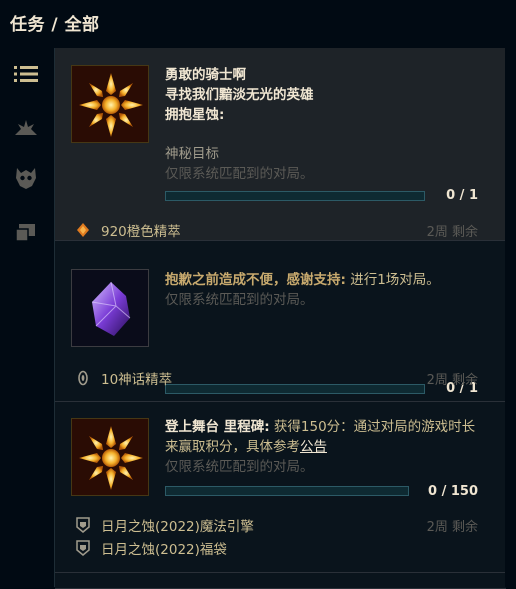  I want to click on mission-title: 勇敢的骑士啊 寻找我们黯淡无光的英雄 拥抱星蚀:, so click(324, 95).